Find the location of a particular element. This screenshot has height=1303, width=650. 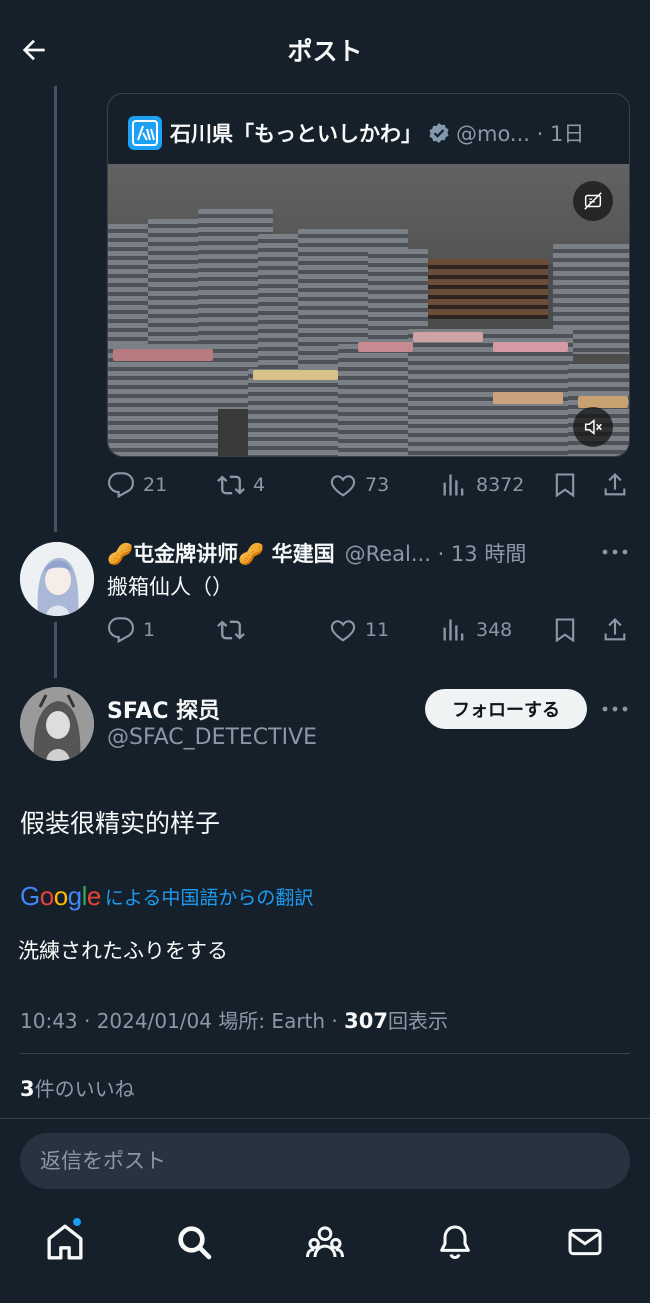

view-count: 307 is located at coordinates (366, 1021).